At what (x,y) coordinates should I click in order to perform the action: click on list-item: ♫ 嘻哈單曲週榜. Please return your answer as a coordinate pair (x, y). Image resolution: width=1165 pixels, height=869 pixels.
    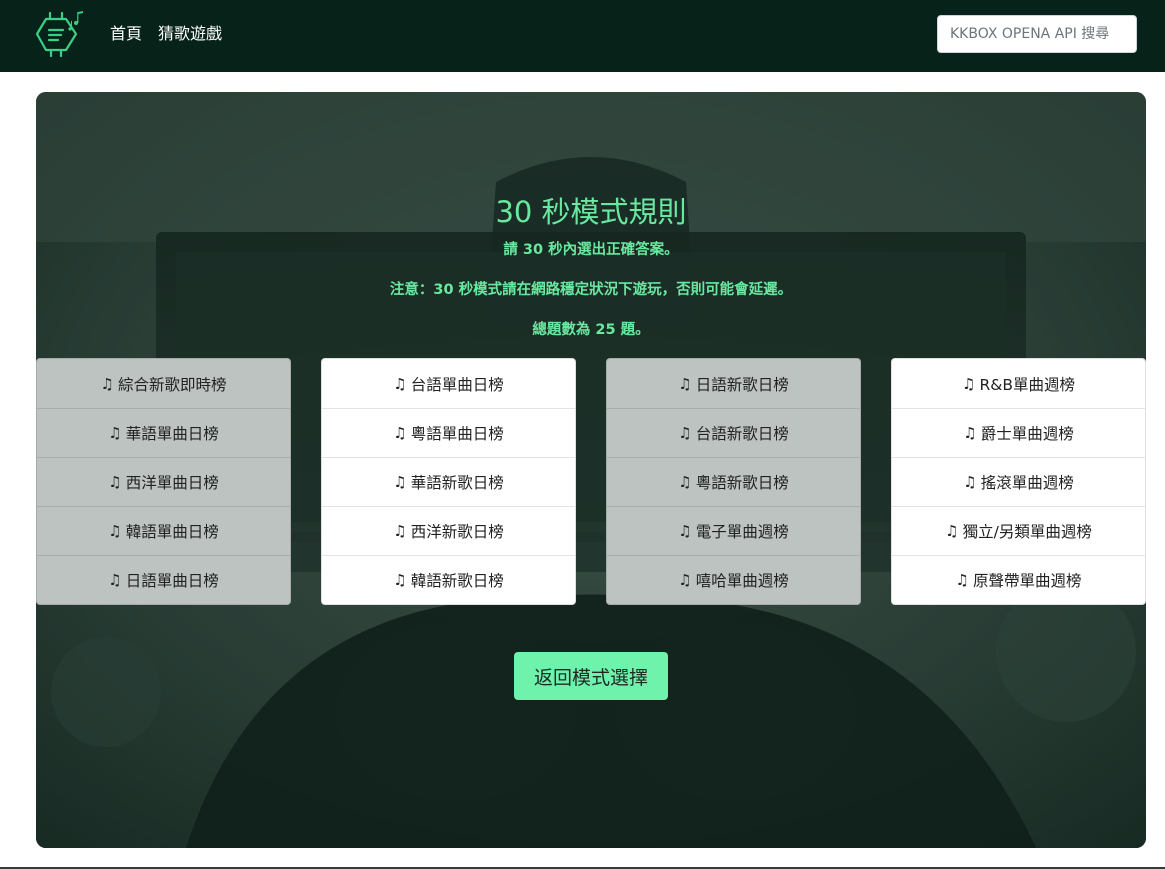
    Looking at the image, I should click on (733, 579).